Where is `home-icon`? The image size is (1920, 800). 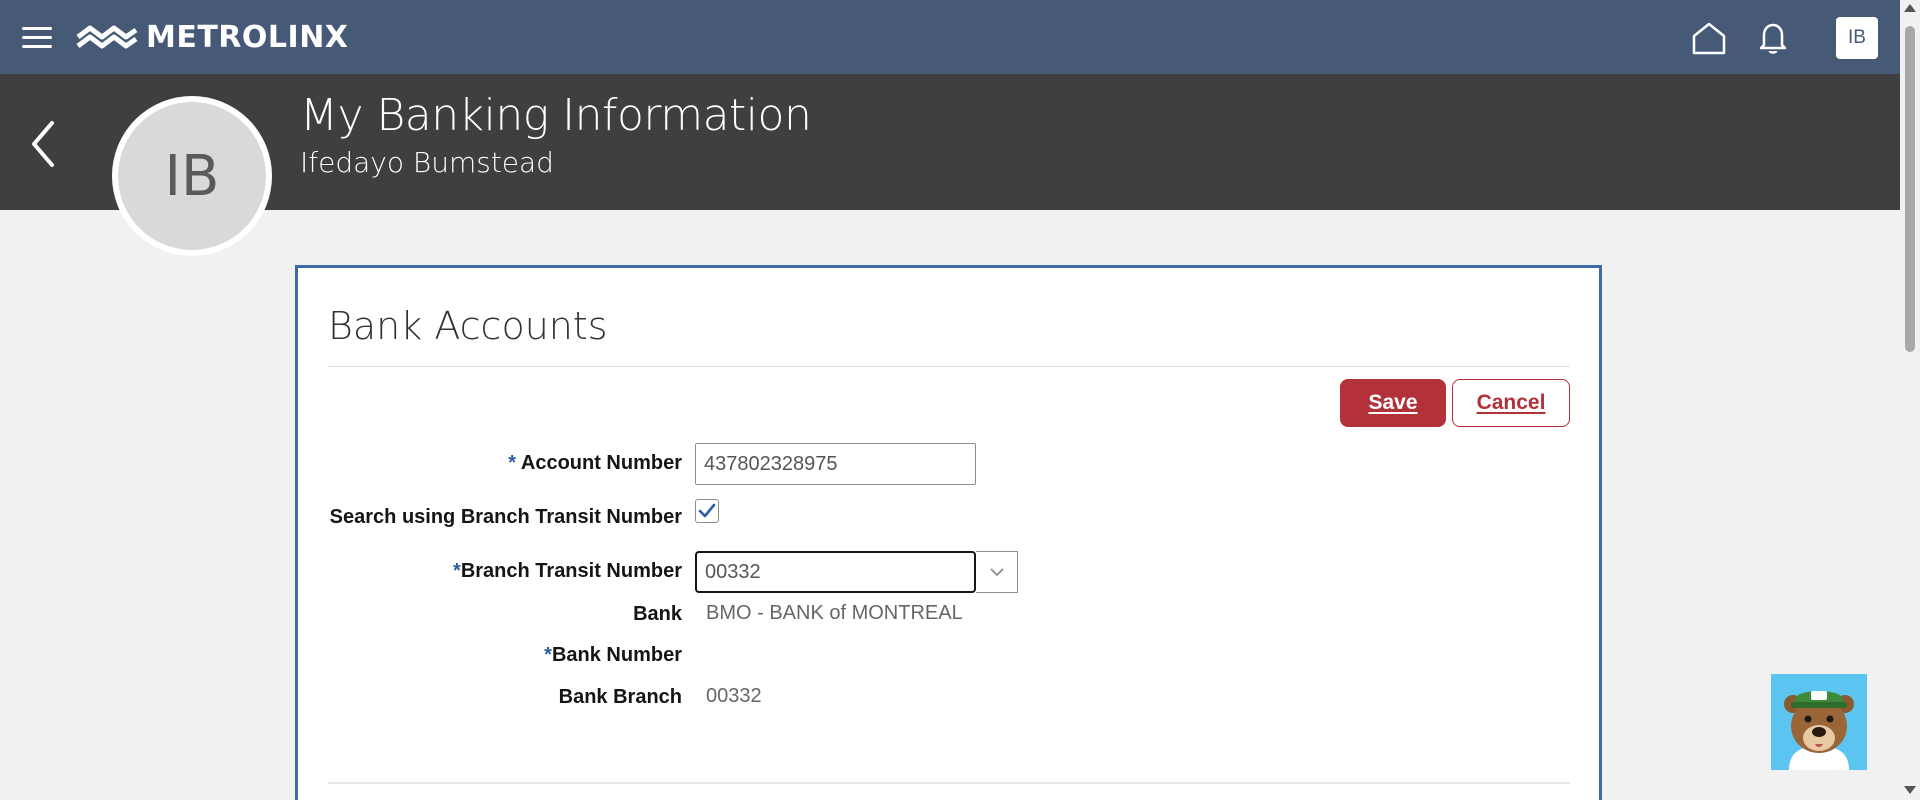
home-icon is located at coordinates (1709, 38).